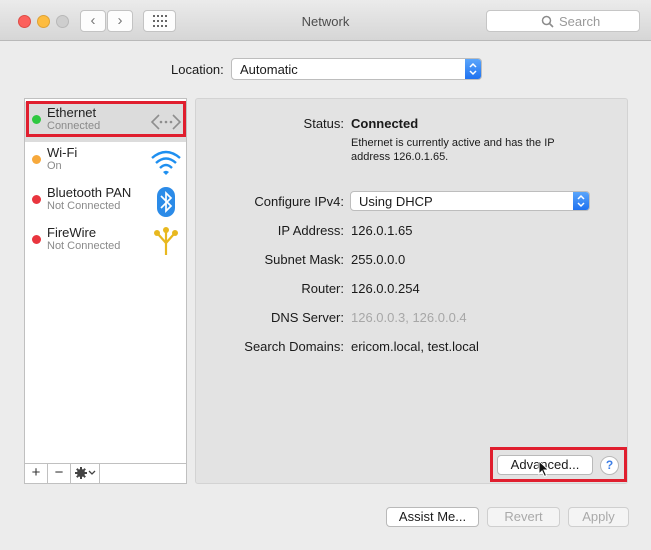  I want to click on remove-service-button: −, so click(59, 473).